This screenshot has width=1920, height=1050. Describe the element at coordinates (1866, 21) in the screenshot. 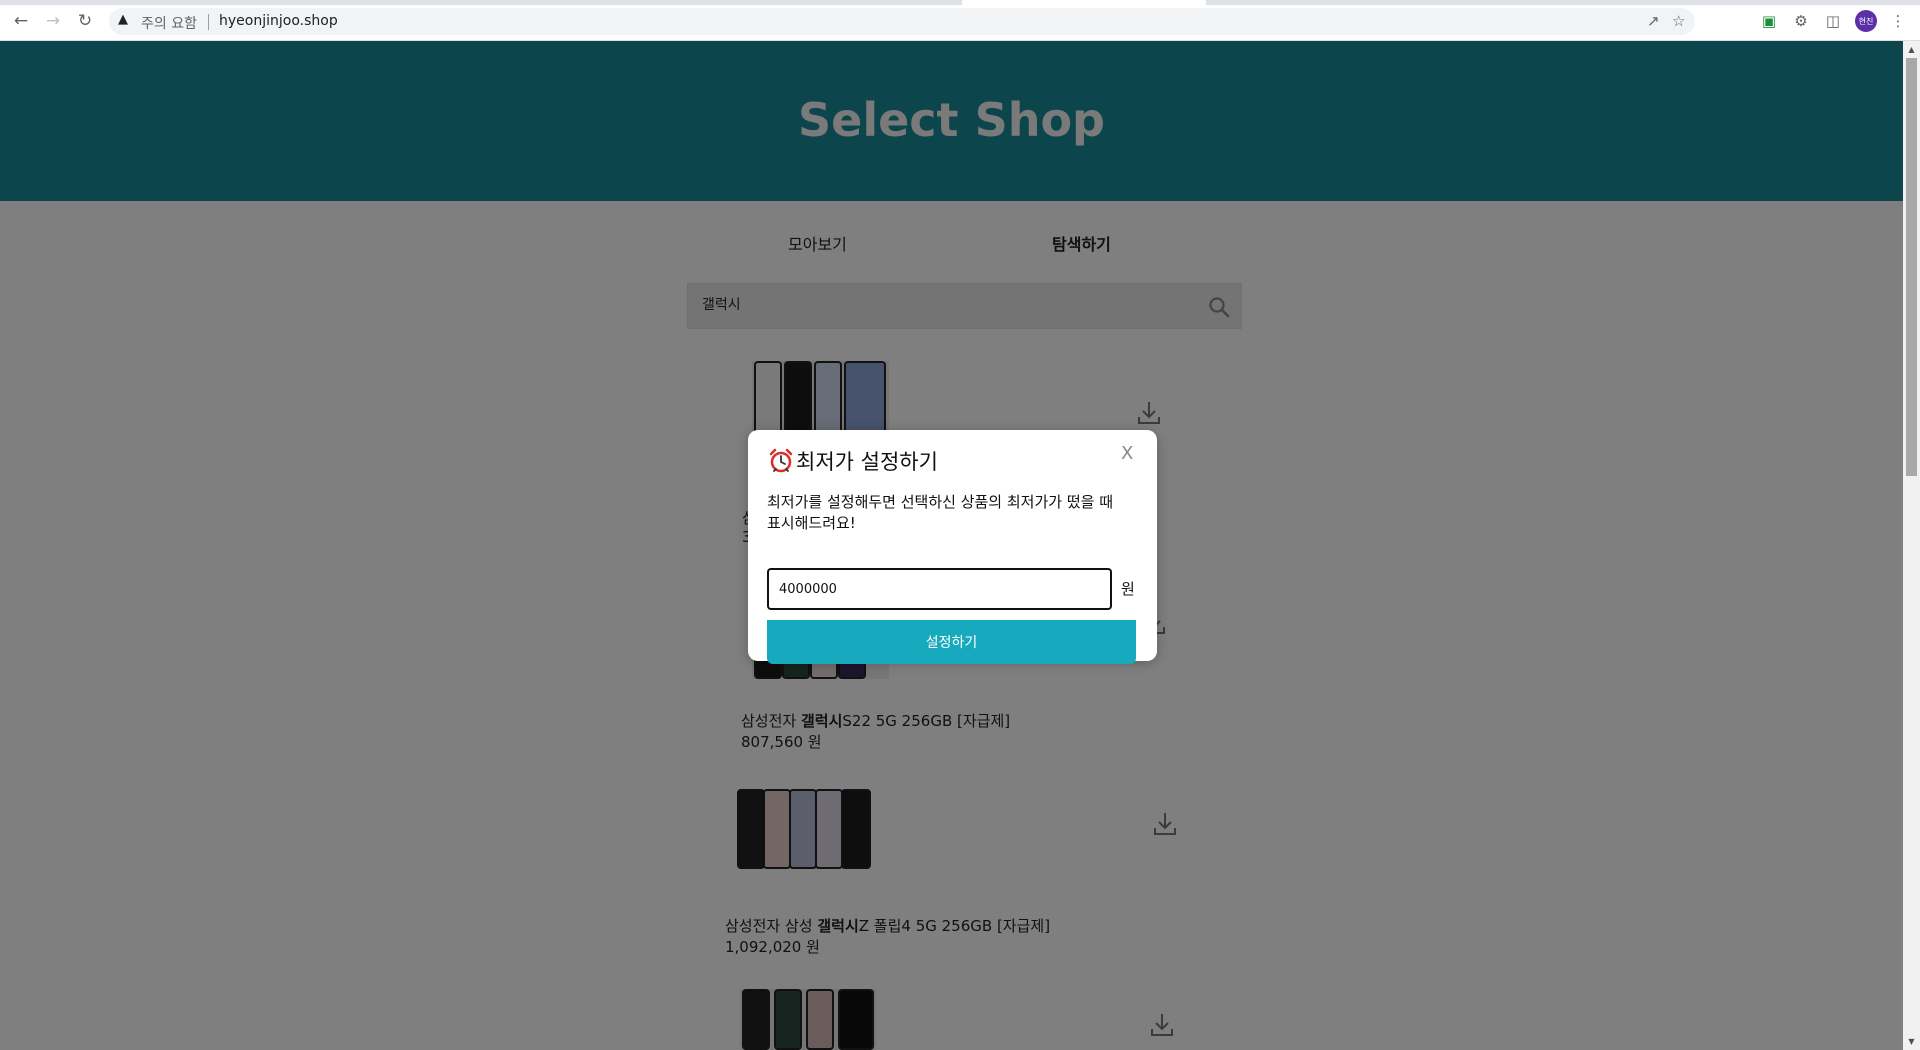

I see `profile-avatar: 현진` at that location.